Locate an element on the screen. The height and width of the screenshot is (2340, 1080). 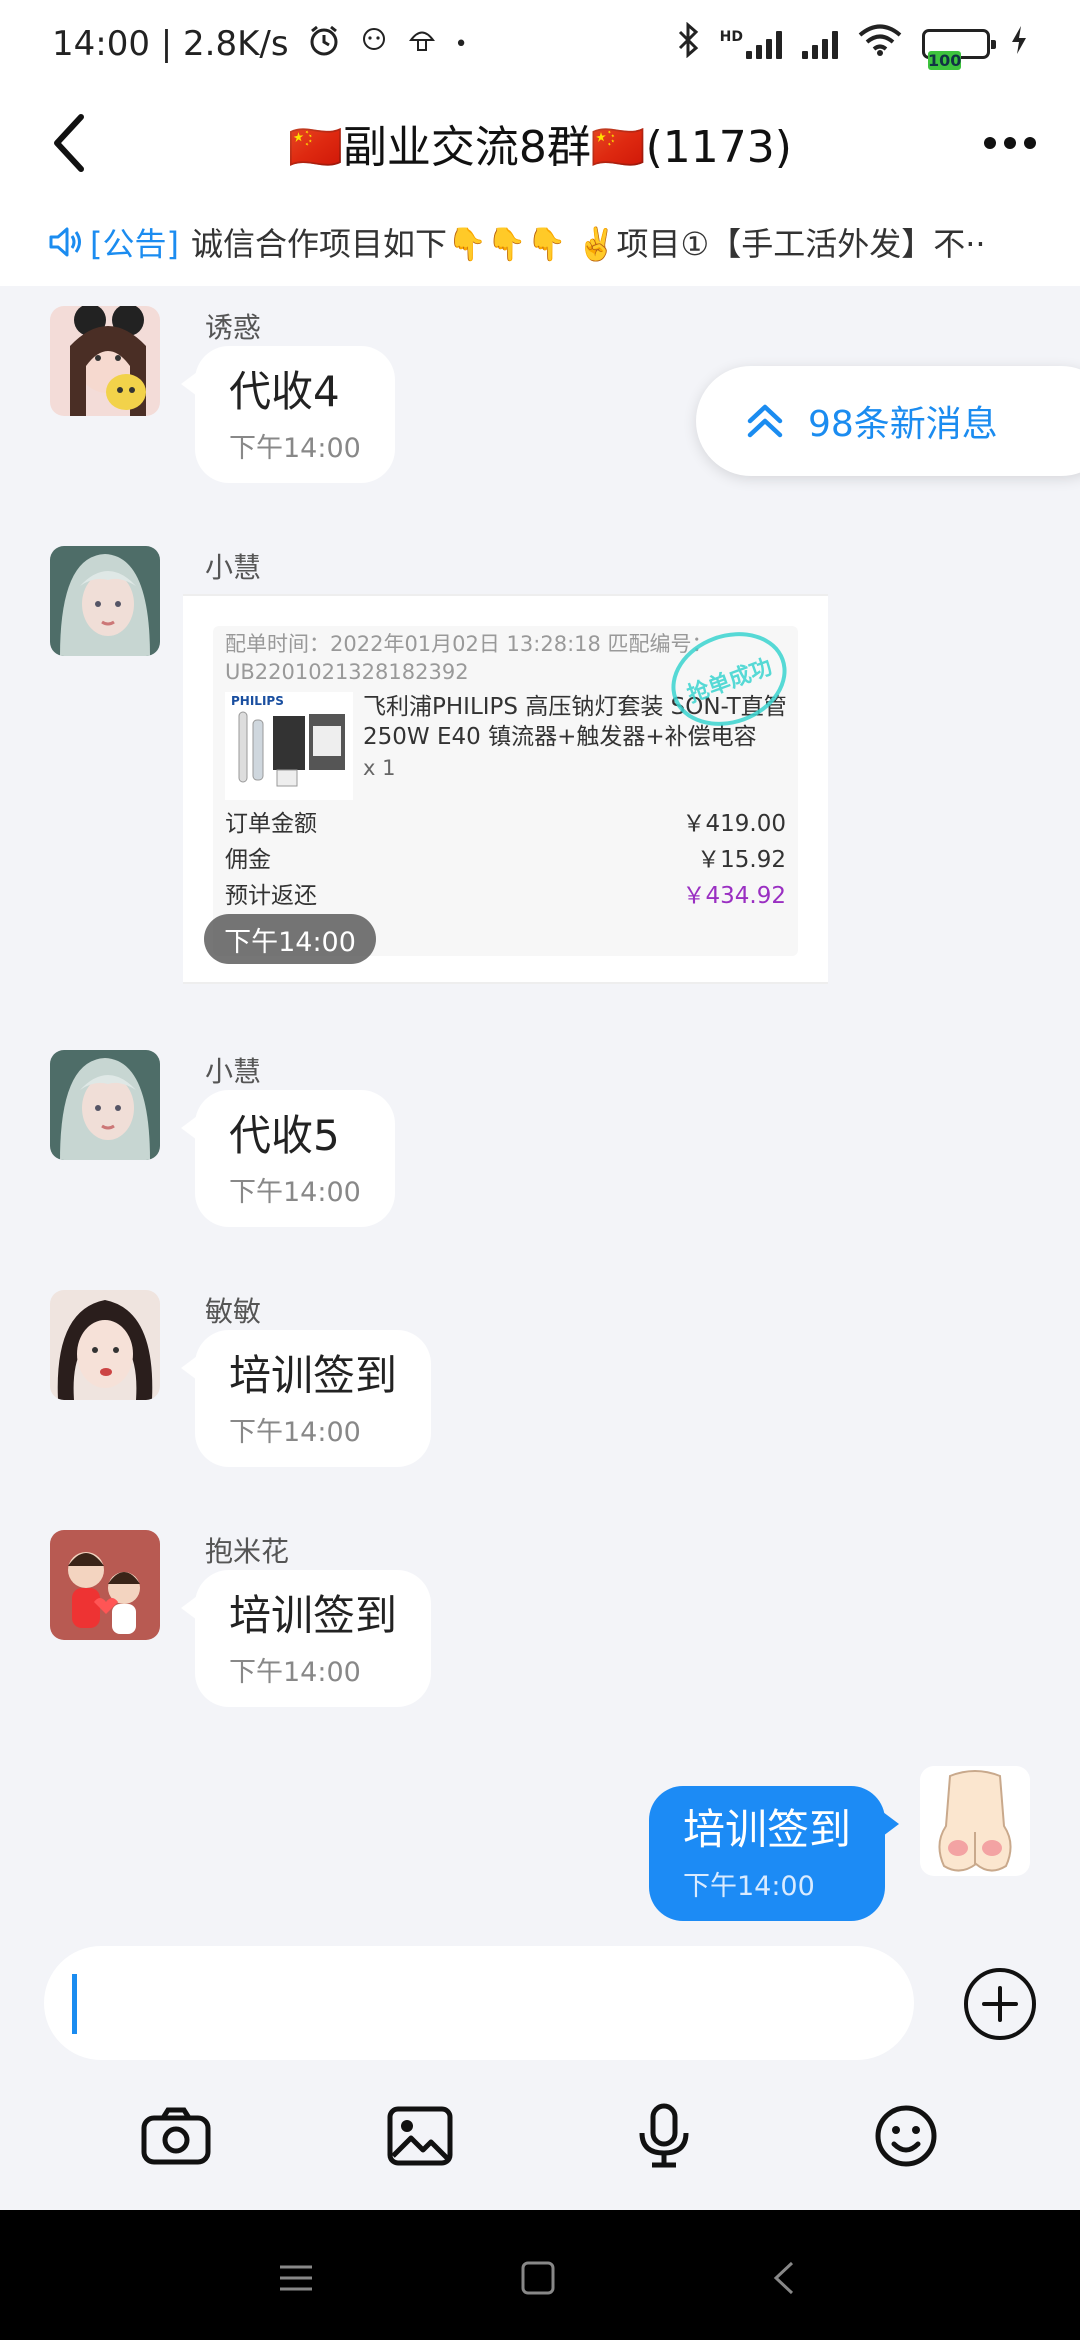
message-bubble: 代收4 下午14:00 is located at coordinates (288, 414).